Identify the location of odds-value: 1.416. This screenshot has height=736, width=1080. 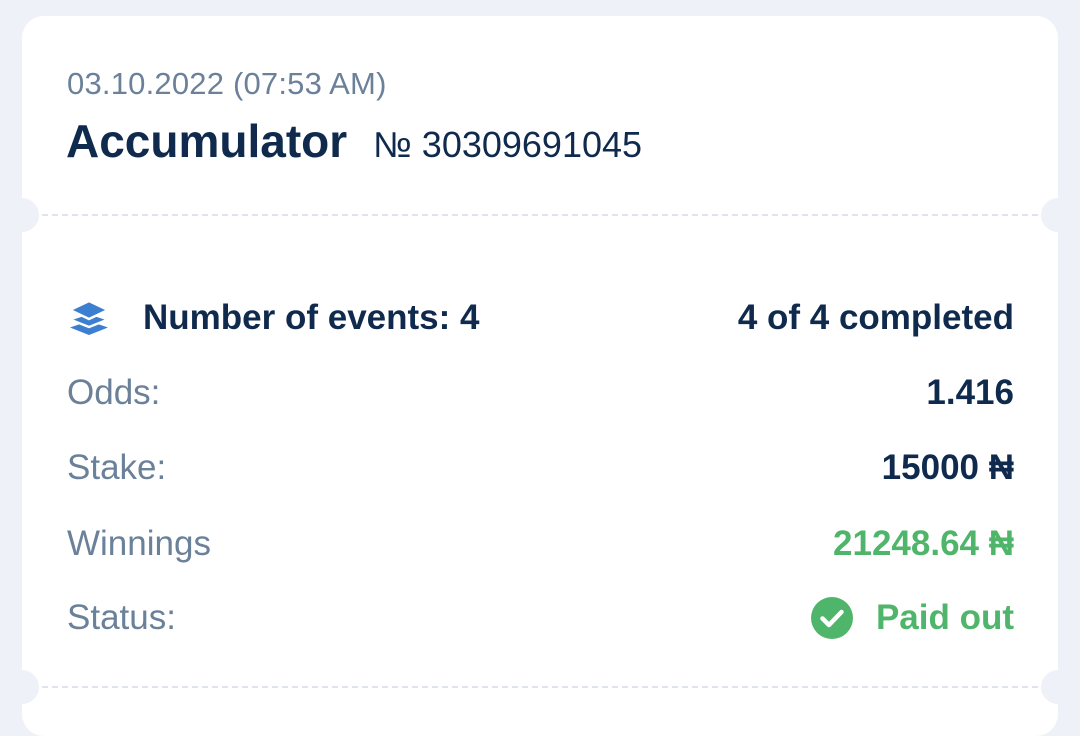
(970, 392).